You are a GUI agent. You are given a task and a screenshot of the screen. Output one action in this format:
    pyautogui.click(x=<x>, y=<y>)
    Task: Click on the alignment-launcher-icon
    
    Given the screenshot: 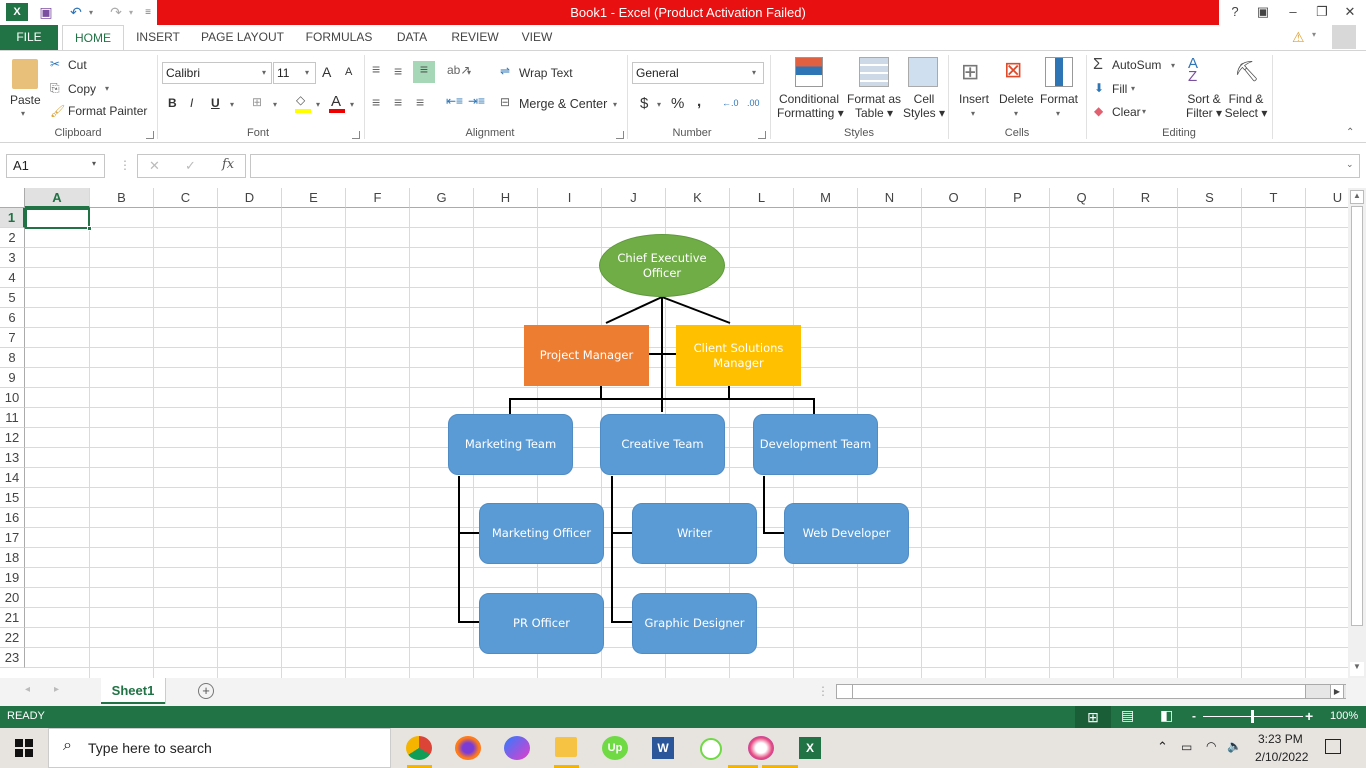 What is the action you would take?
    pyautogui.click(x=620, y=135)
    